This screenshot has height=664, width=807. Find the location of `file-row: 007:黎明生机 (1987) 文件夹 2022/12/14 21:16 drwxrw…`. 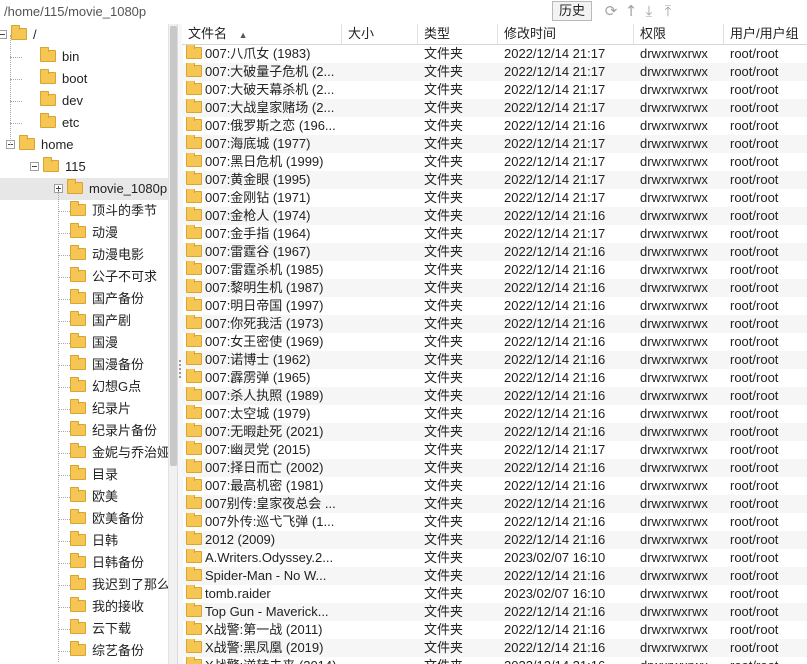

file-row: 007:黎明生机 (1987) 文件夹 2022/12/14 21:16 drwxrw… is located at coordinates (494, 288).